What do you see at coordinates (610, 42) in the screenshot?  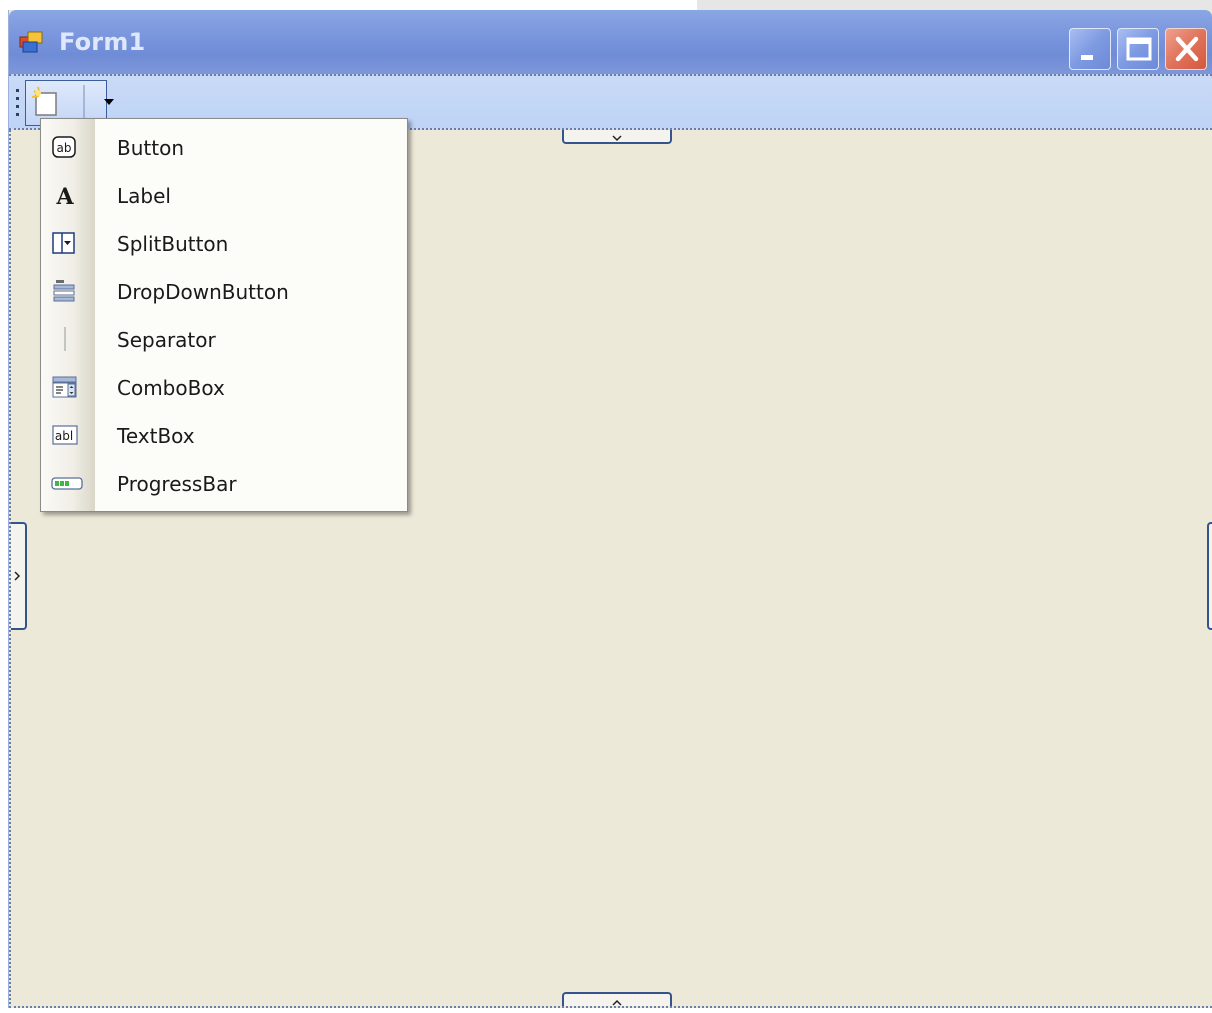 I see `title-bar: Form1` at bounding box center [610, 42].